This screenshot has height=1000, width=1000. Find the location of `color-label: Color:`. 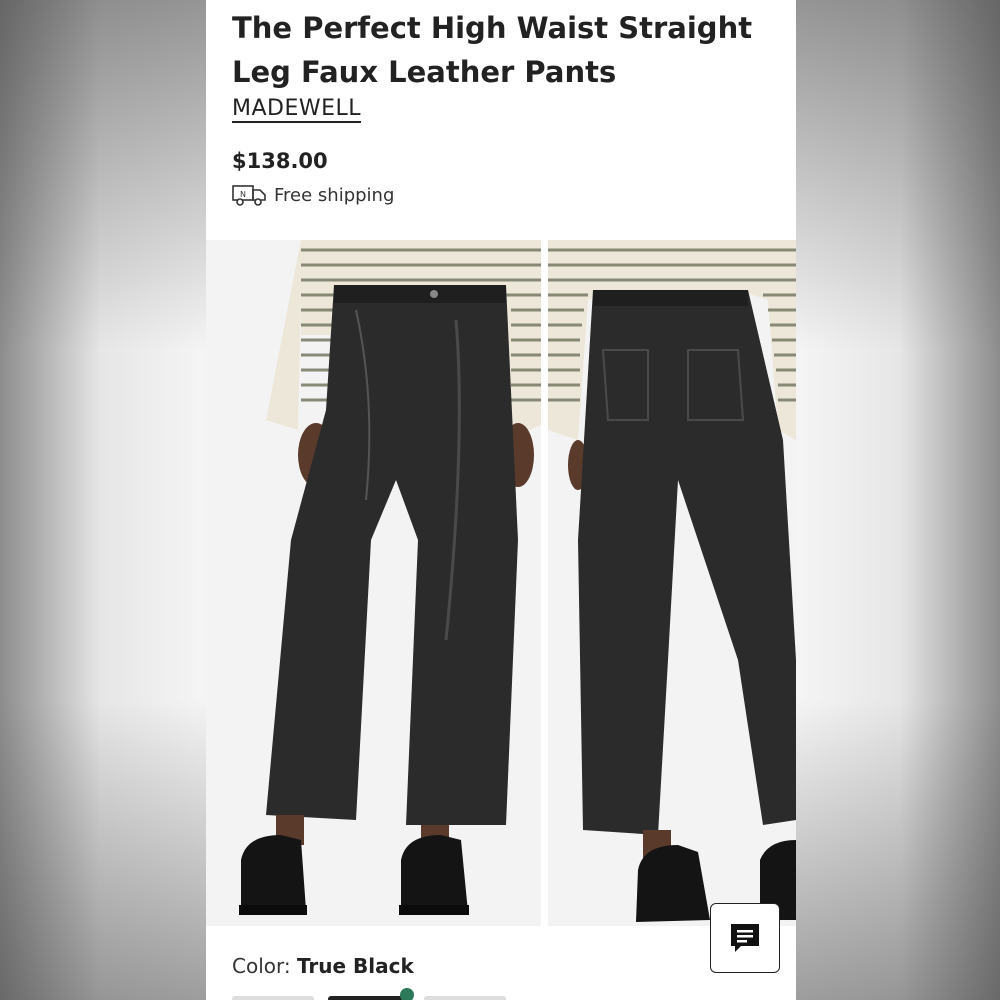

color-label: Color: is located at coordinates (261, 966).